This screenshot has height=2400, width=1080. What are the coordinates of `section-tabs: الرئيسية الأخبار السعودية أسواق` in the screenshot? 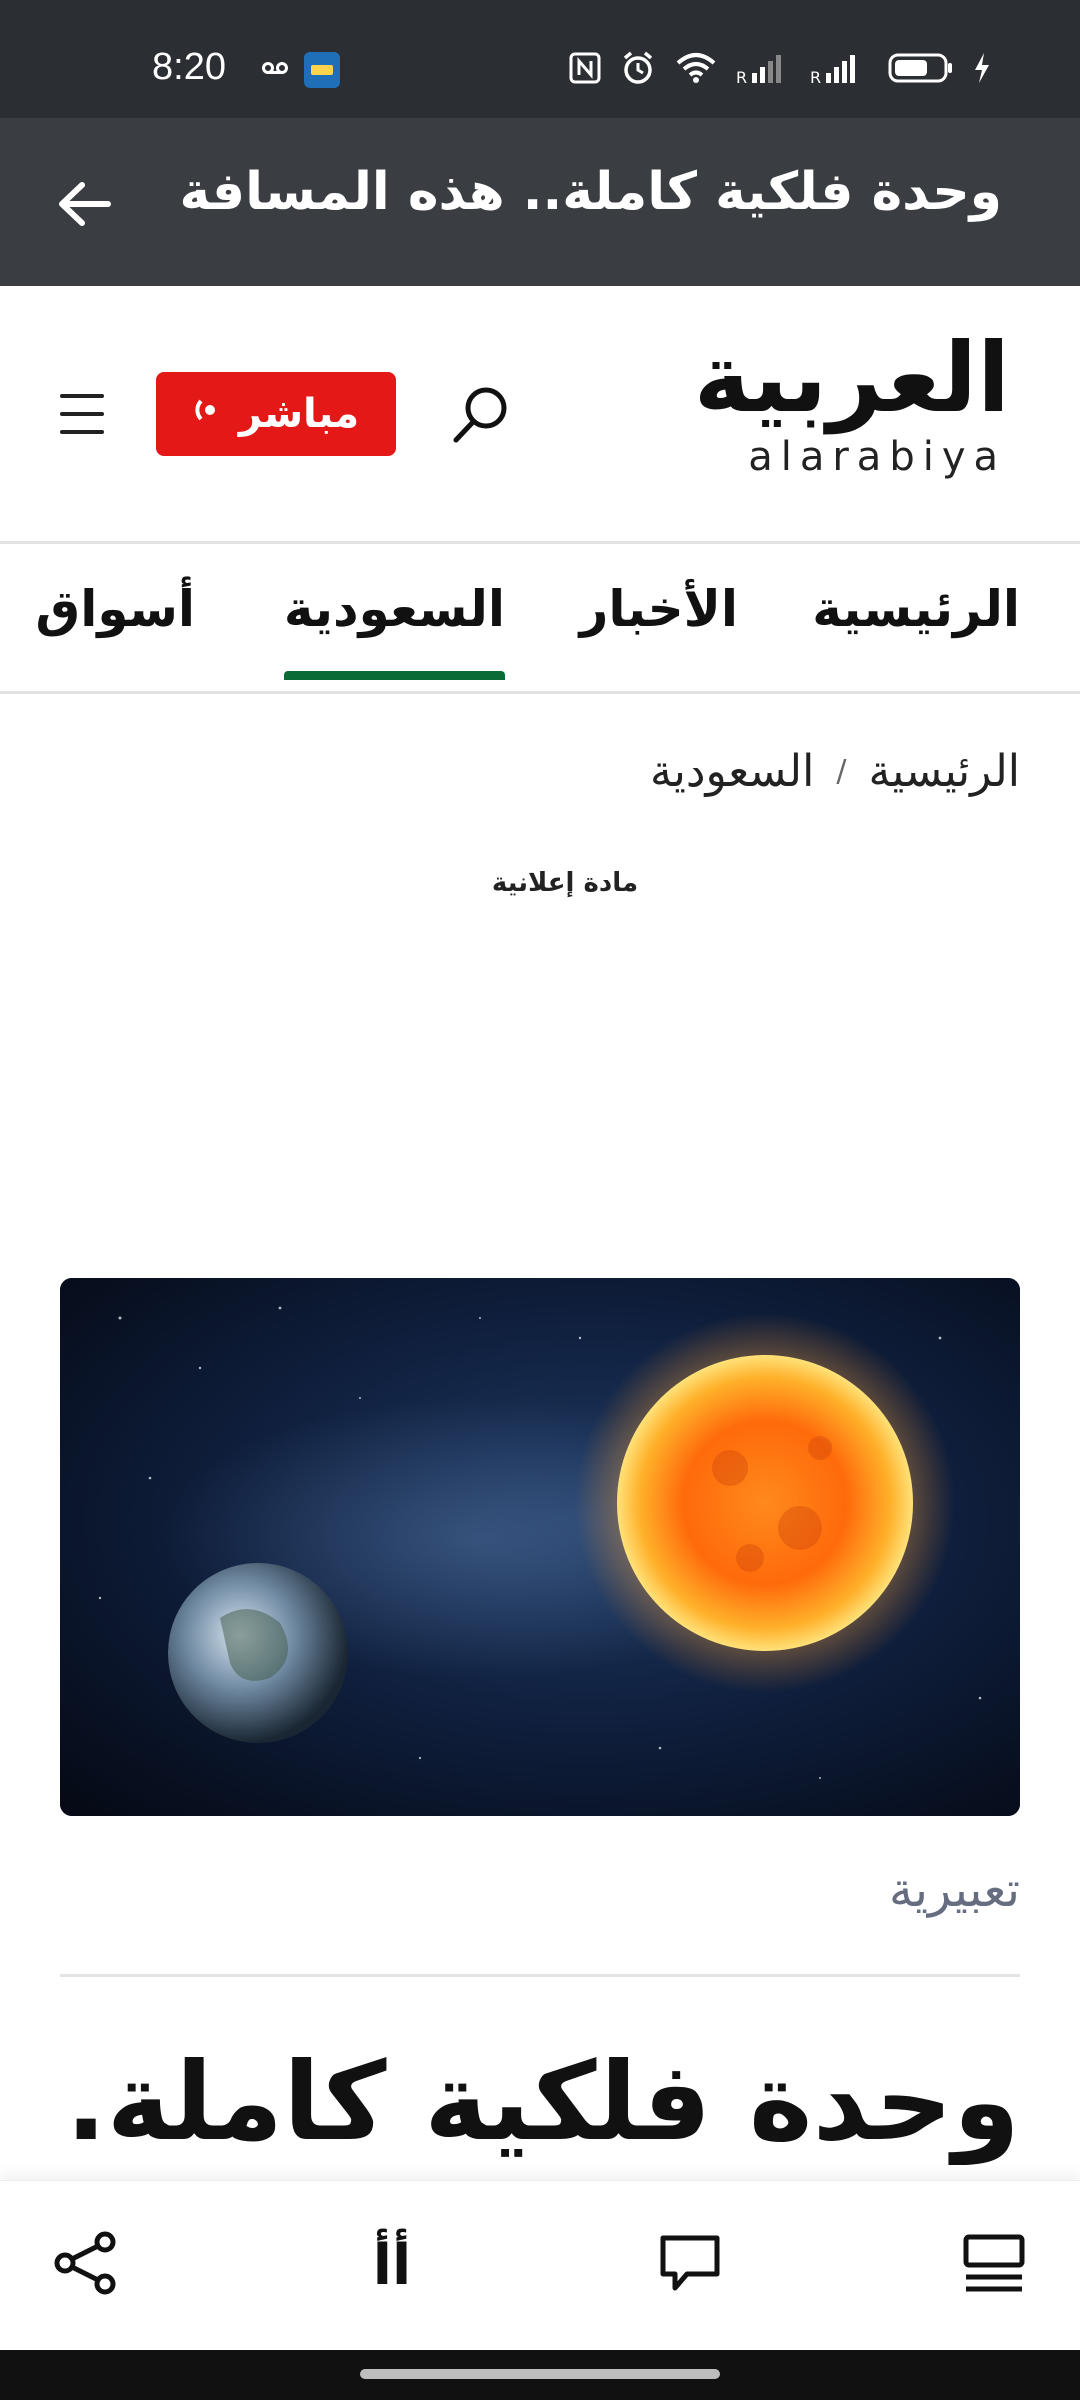 It's located at (540, 619).